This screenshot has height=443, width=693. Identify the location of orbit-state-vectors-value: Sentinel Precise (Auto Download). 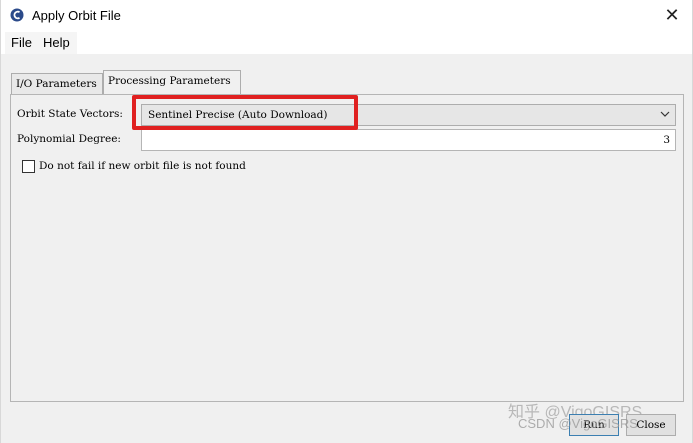
(238, 115).